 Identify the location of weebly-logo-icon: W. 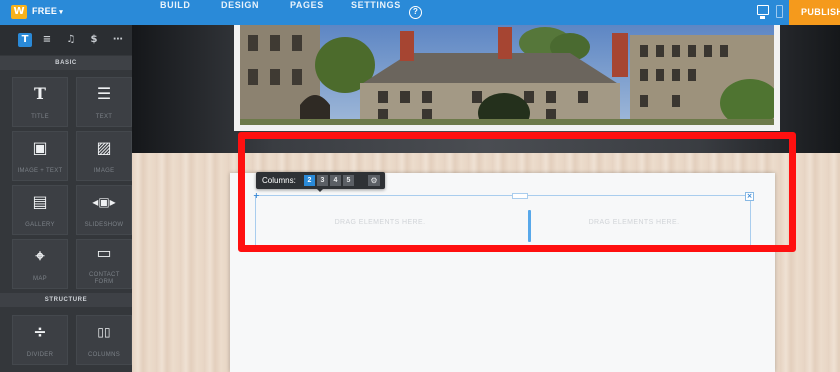
(19, 12).